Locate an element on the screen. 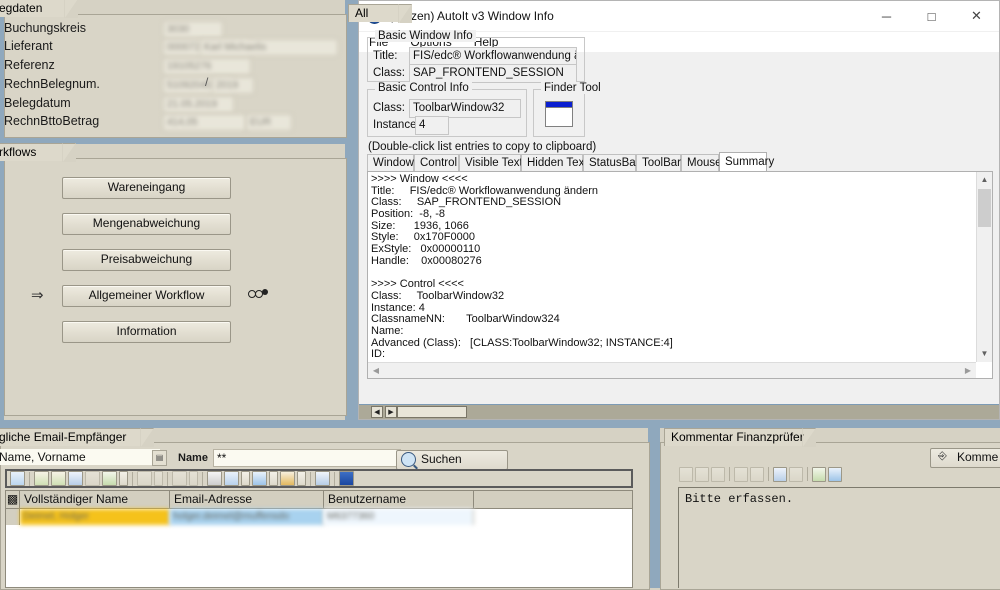  workflow-button-allgemeiner-workflow: Allgemeiner Workflow is located at coordinates (146, 296).